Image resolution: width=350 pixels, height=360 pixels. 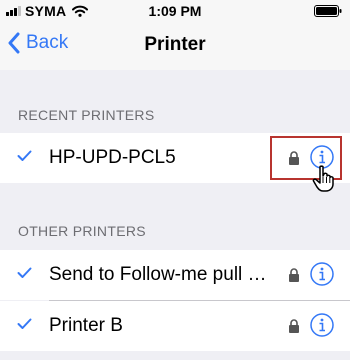 I want to click on printer-name: Send to Follow-me pull queue, so click(x=160, y=274).